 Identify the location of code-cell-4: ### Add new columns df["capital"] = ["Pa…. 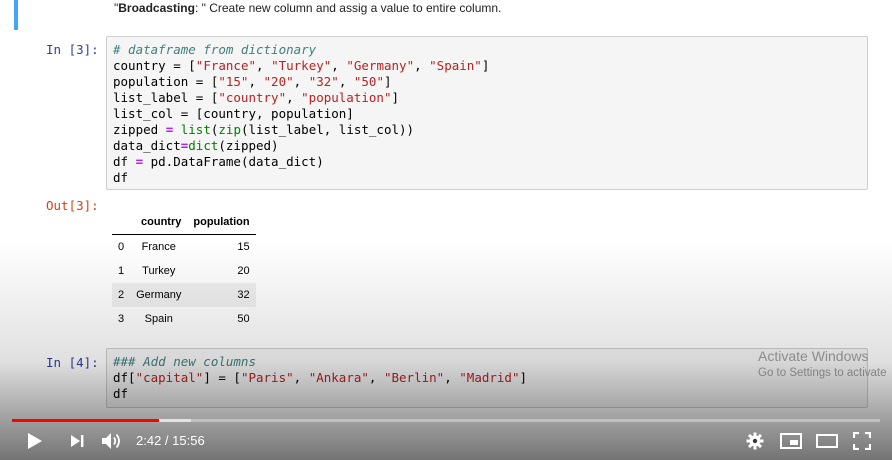
(487, 378).